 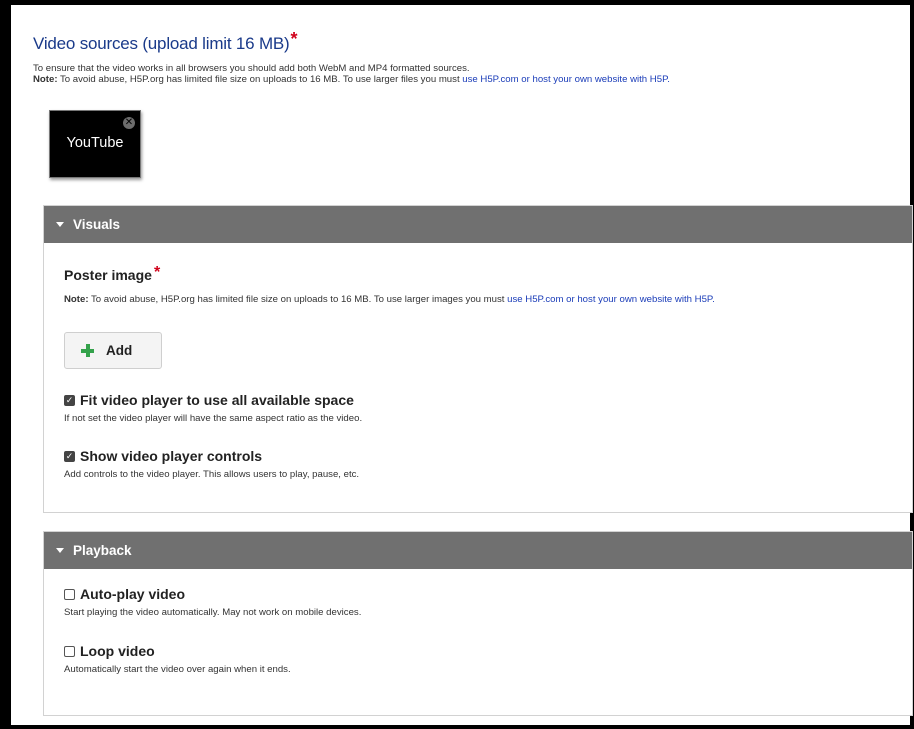 What do you see at coordinates (478, 550) in the screenshot?
I see `playback-group-header: Playback` at bounding box center [478, 550].